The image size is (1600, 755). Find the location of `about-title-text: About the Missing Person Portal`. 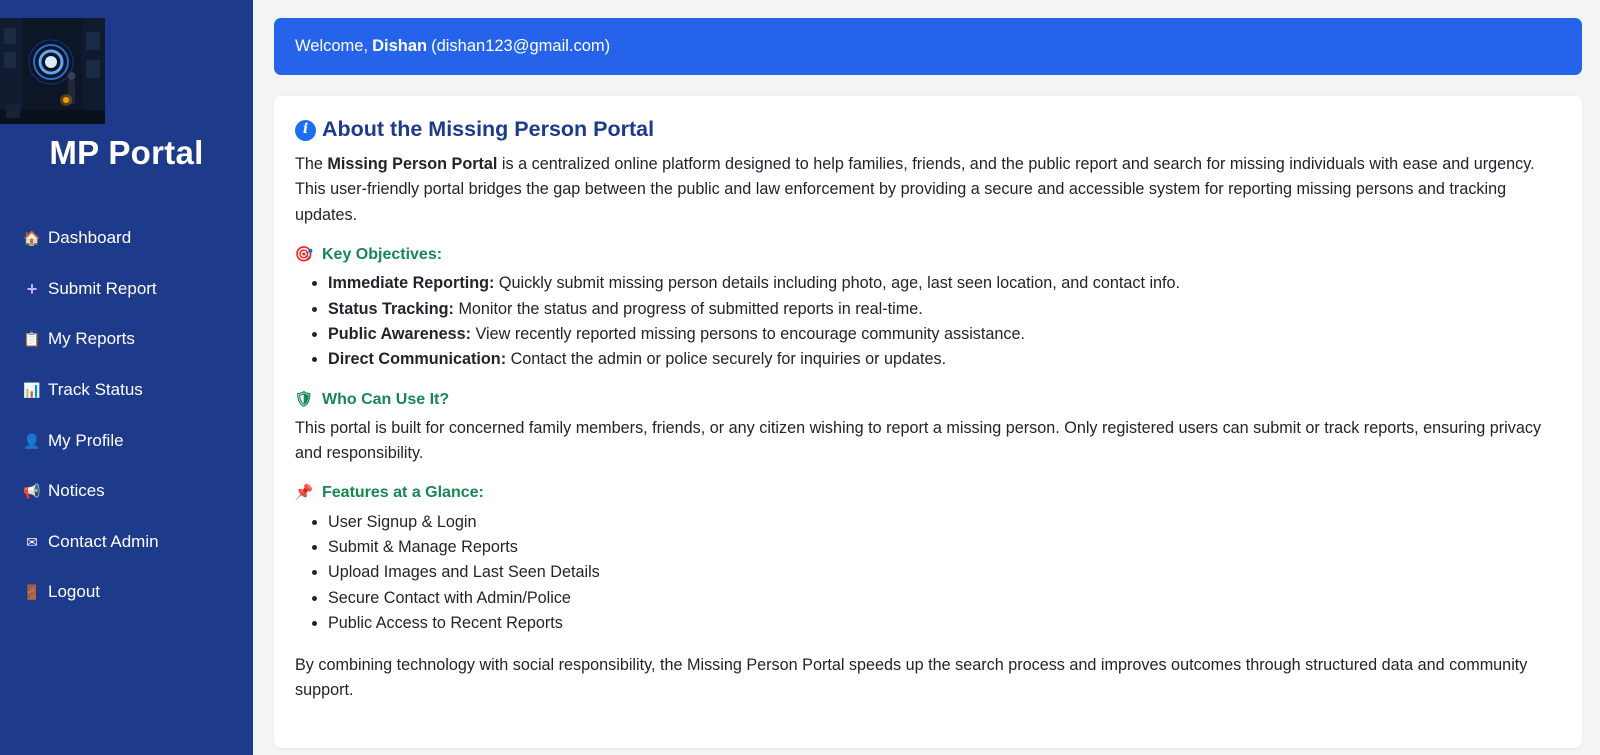

about-title-text: About the Missing Person Portal is located at coordinates (488, 129).